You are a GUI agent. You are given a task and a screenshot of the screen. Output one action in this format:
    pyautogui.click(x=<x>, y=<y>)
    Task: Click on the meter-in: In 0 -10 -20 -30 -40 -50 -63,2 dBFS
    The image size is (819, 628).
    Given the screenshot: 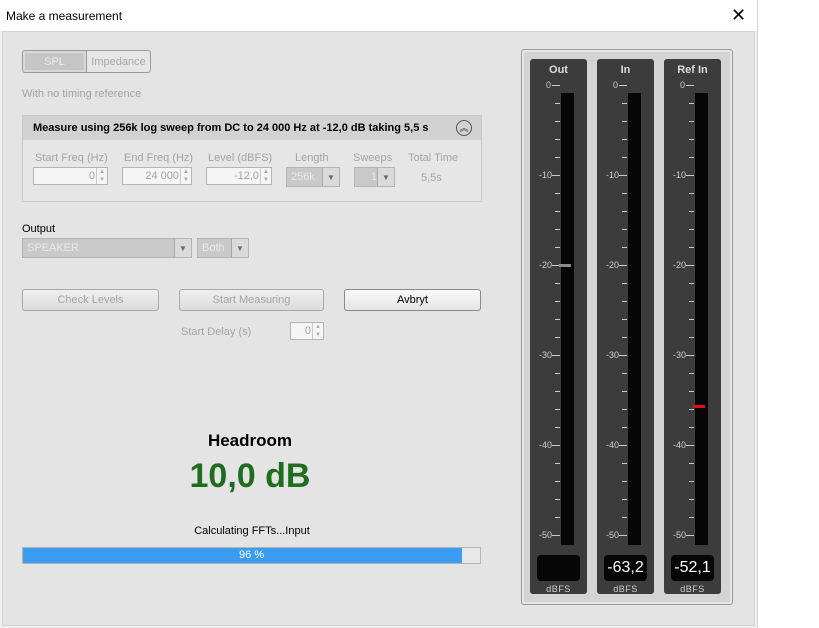 What is the action you would take?
    pyautogui.click(x=625, y=326)
    